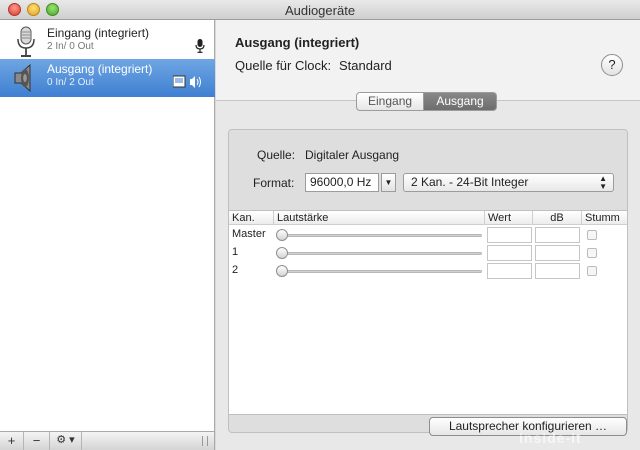 The width and height of the screenshot is (640, 450). I want to click on source-label: Quelle:, so click(276, 155).